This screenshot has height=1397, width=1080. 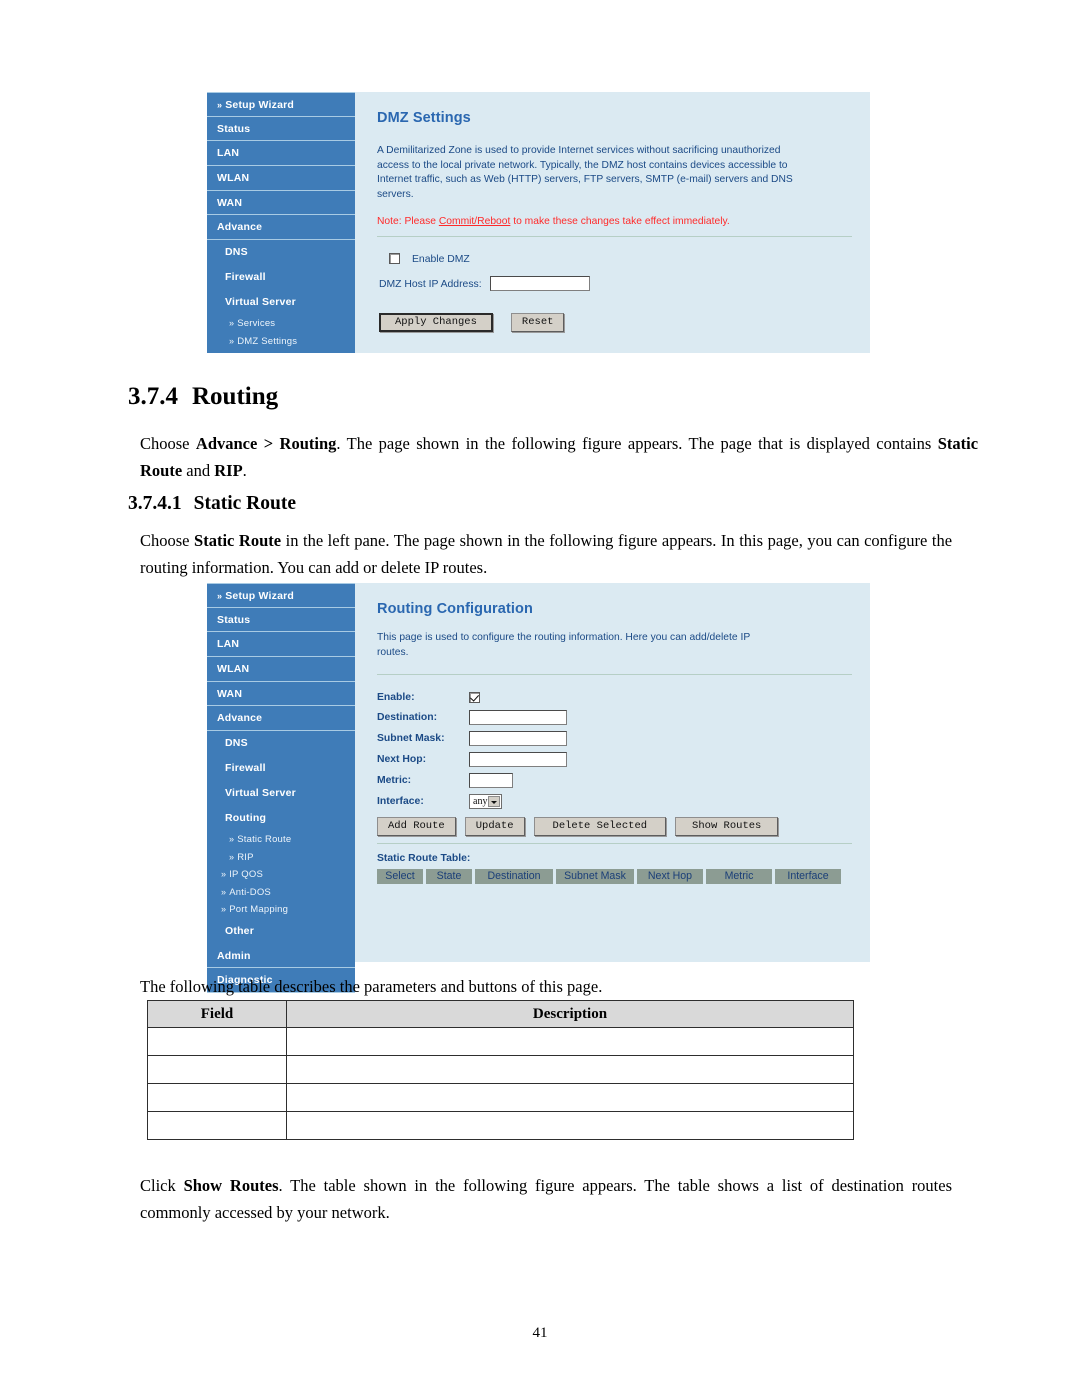 I want to click on dmz-button-row: Apply Changes Reset, so click(x=615, y=321).